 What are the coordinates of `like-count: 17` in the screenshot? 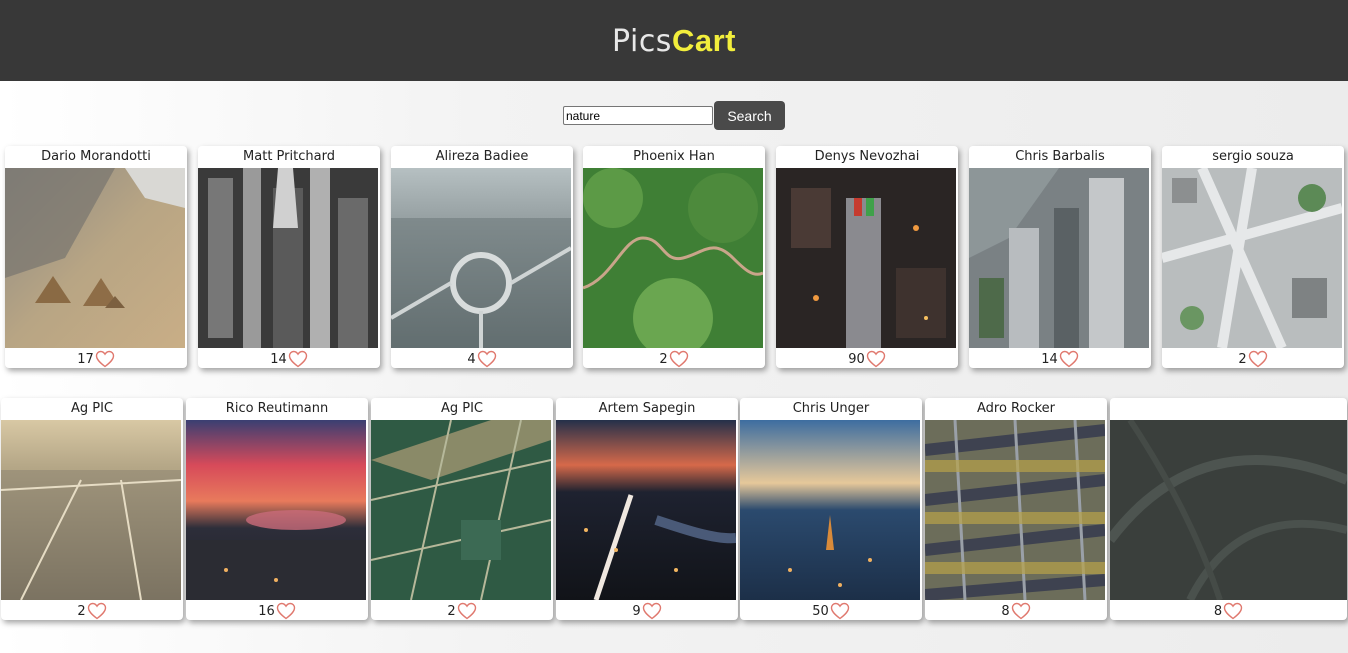 It's located at (85, 359).